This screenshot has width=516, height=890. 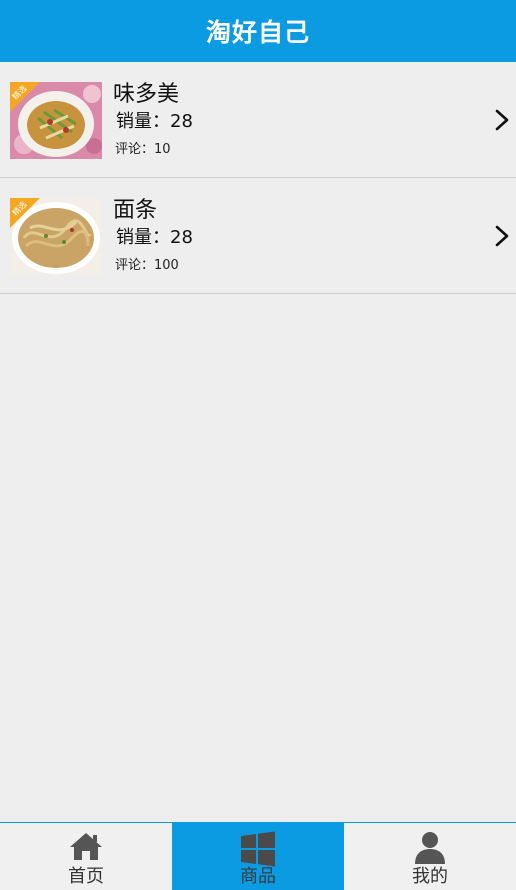 I want to click on tab-me: 我的, so click(x=430, y=856).